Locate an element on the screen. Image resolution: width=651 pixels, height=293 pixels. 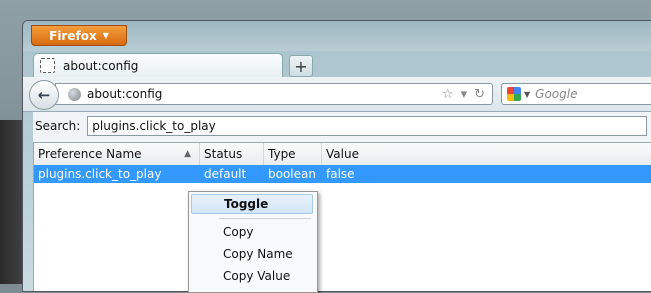
tab-title: about:config is located at coordinates (101, 65).